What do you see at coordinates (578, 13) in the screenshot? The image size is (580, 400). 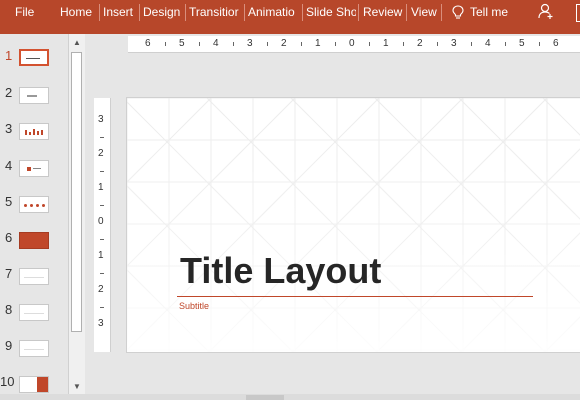 I see `window-control` at bounding box center [578, 13].